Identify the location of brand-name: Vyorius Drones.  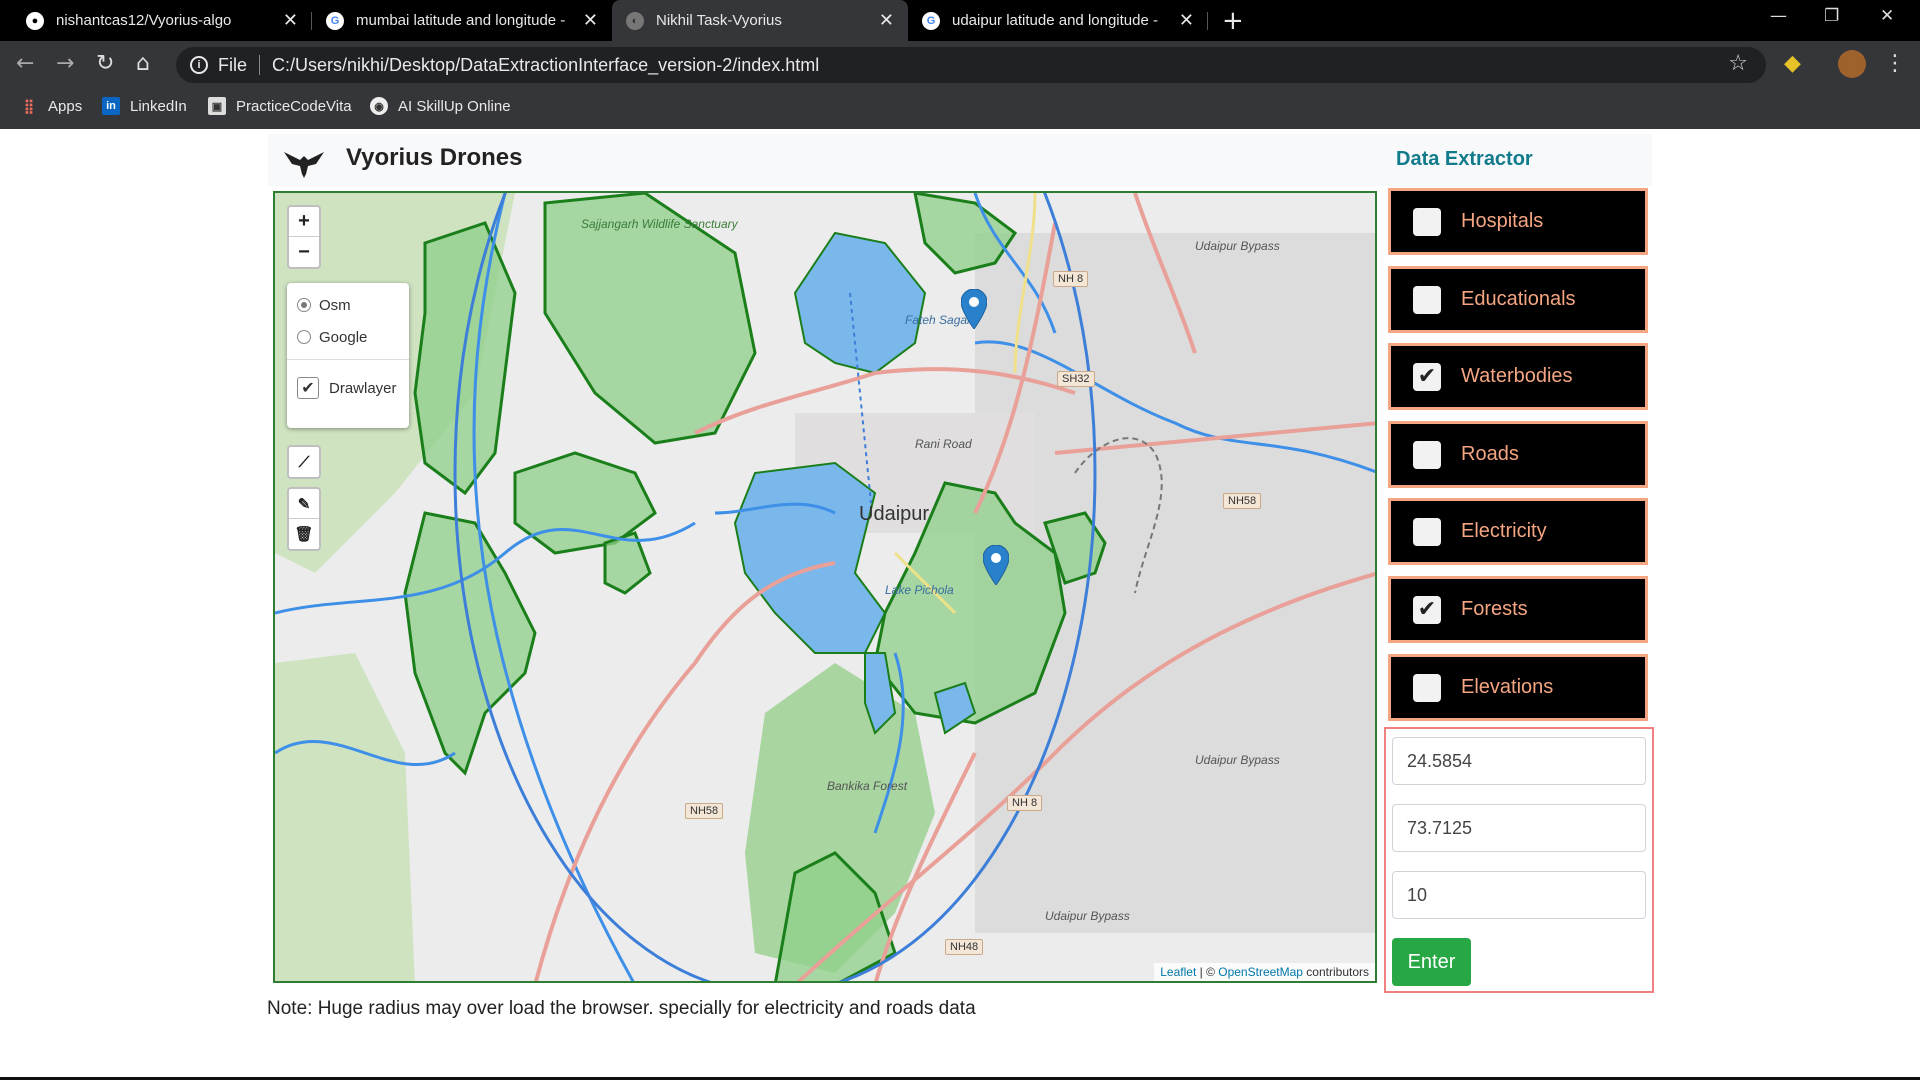
(434, 157).